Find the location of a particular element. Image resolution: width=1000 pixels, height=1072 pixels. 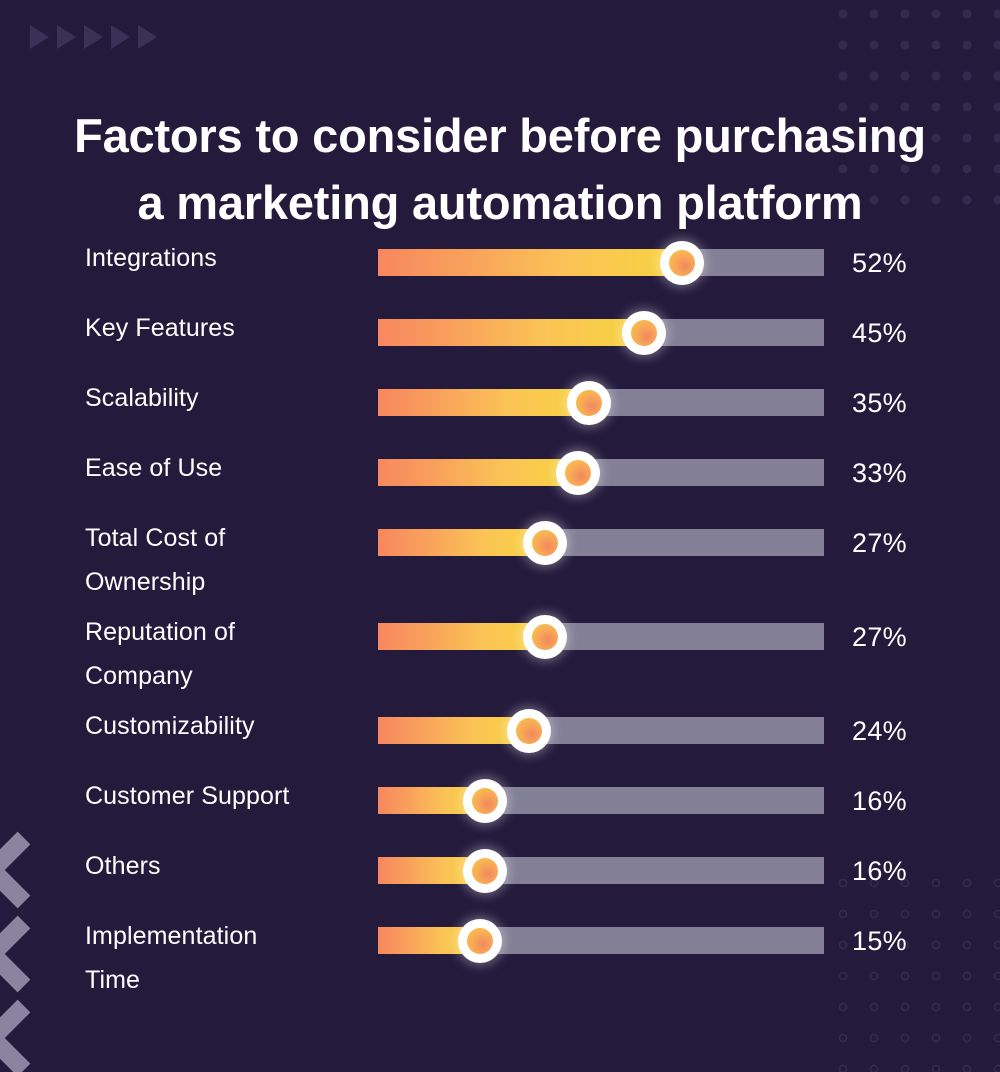

bar-value-label: 15% is located at coordinates (879, 941).